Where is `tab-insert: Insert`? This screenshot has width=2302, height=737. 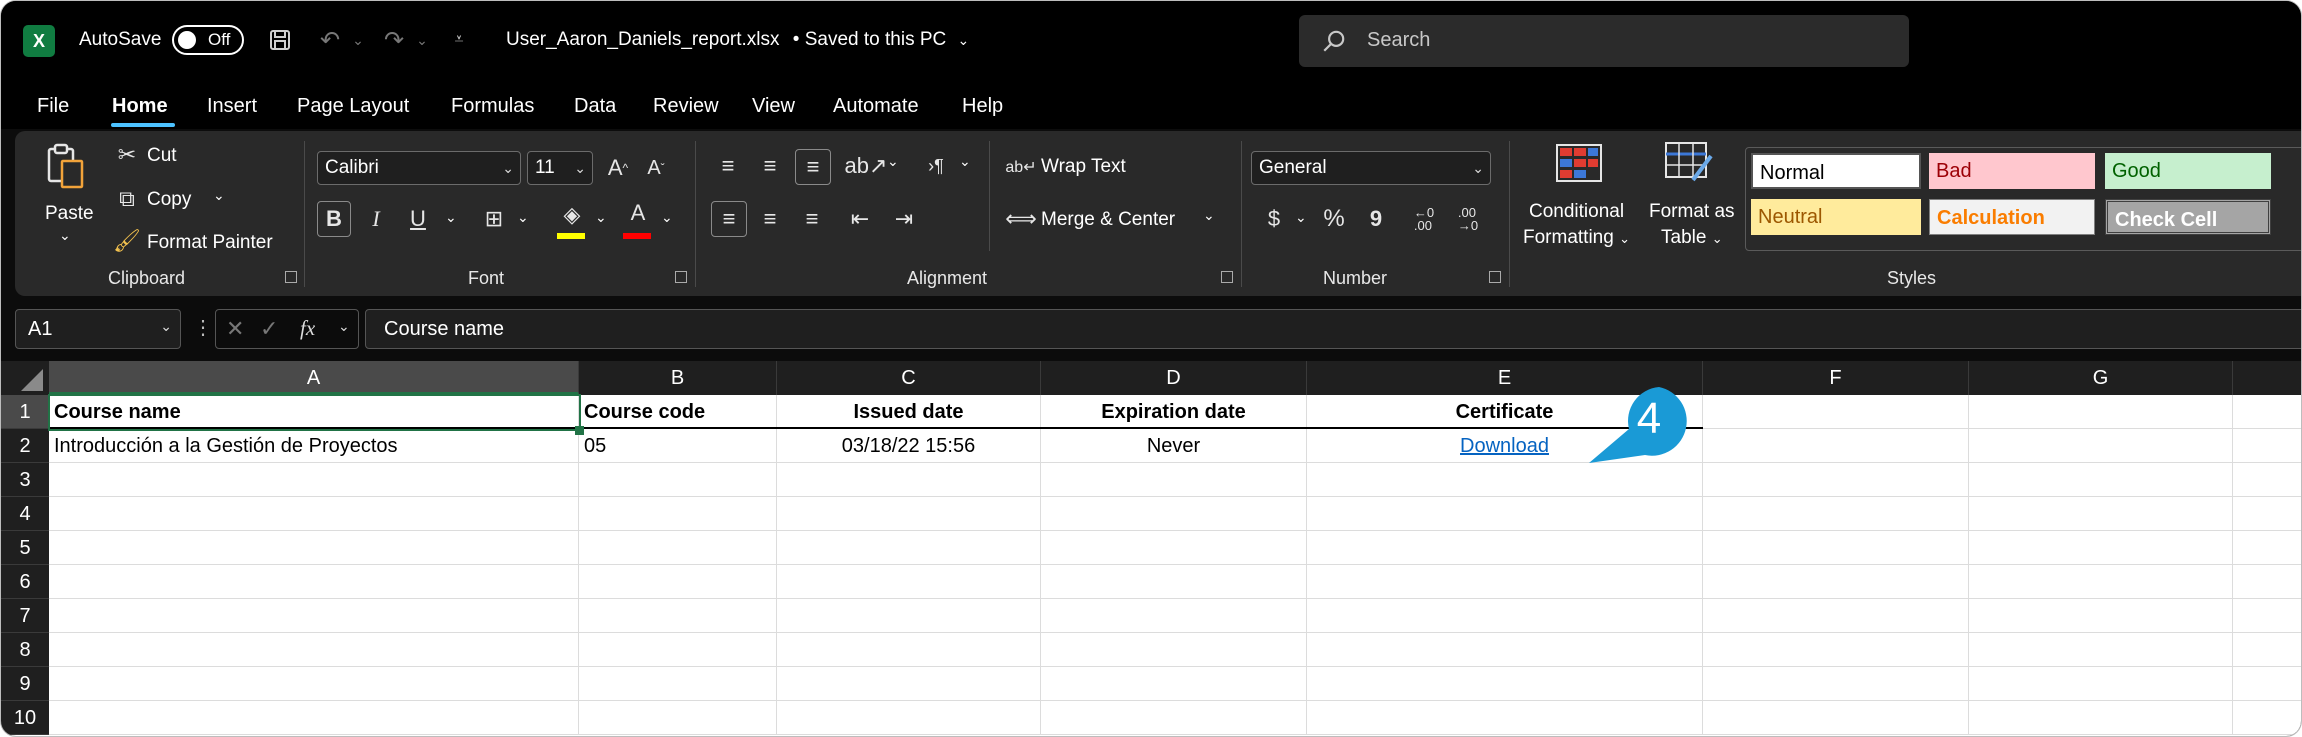
tab-insert: Insert is located at coordinates (232, 106).